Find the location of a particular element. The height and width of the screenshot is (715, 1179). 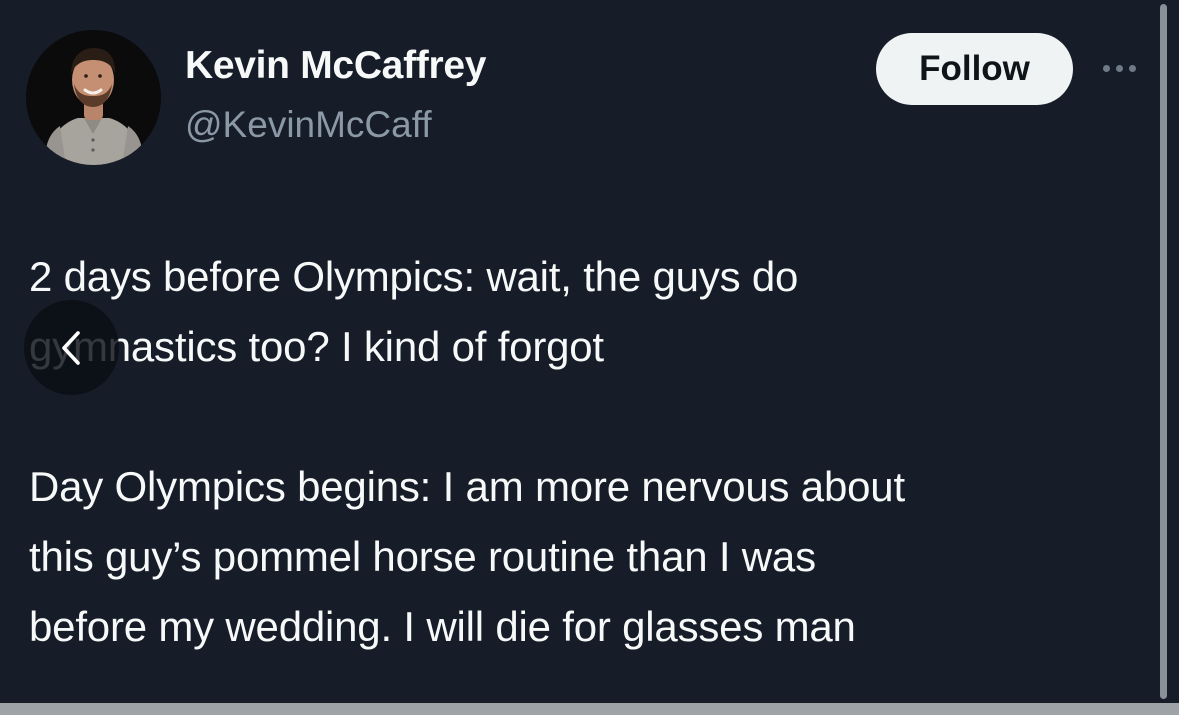

follow-button: Follow is located at coordinates (974, 69).